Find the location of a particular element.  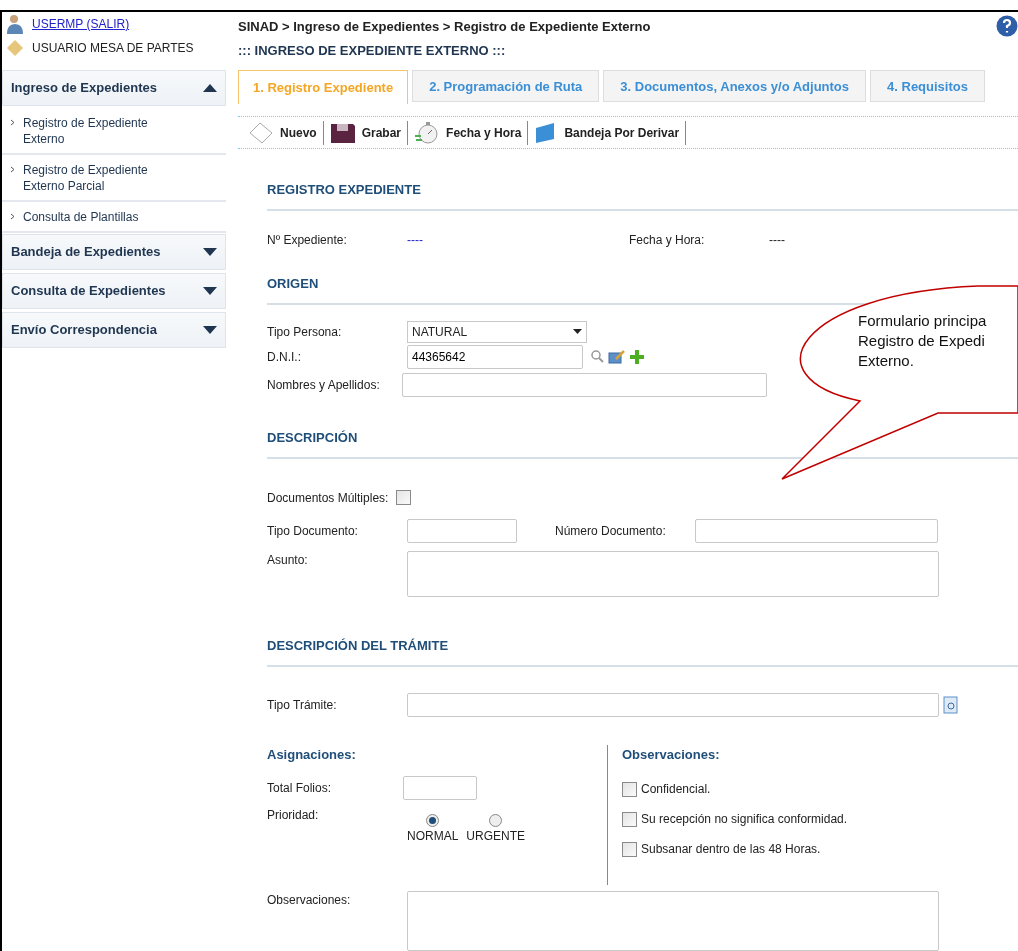

menu-item: Registro de Expediente Externo Parcial is located at coordinates (98, 178).